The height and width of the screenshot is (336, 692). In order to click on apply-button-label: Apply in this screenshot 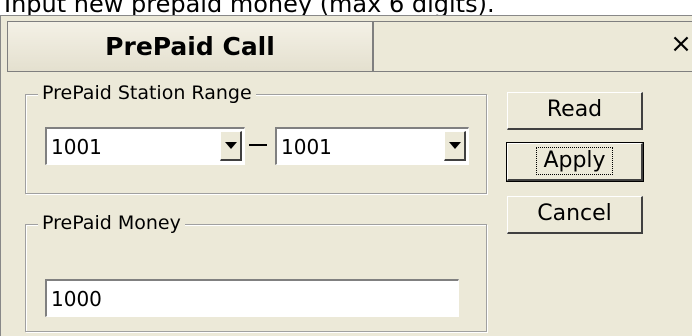, I will do `click(574, 161)`.